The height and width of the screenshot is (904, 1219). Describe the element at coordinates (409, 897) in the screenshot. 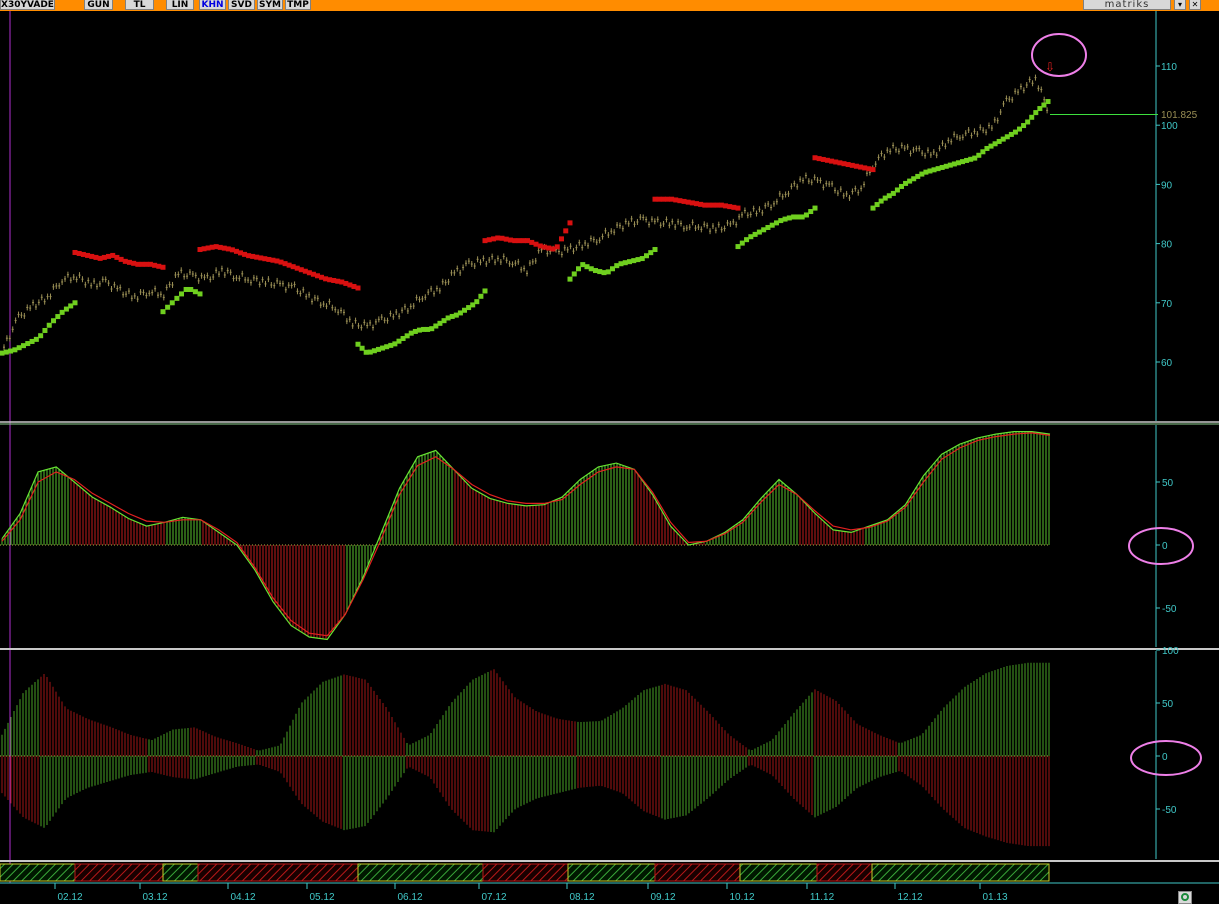

I see `x-tick-label: 06.12` at that location.